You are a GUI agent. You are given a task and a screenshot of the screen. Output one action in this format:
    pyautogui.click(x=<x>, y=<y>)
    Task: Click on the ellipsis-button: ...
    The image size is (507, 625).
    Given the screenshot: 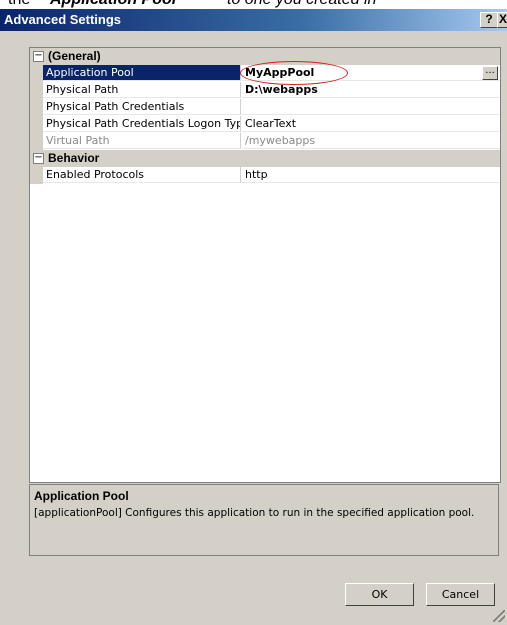 What is the action you would take?
    pyautogui.click(x=490, y=73)
    